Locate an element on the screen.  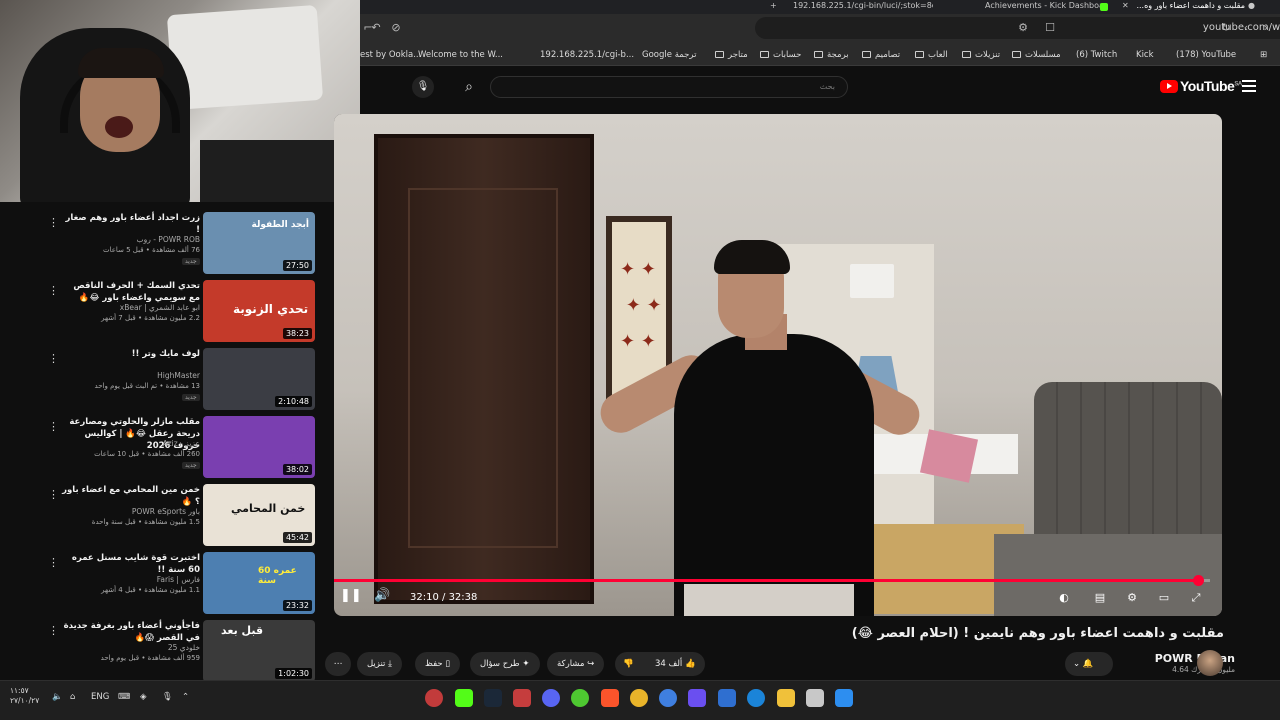
progress-scrubber is located at coordinates (1198, 580).